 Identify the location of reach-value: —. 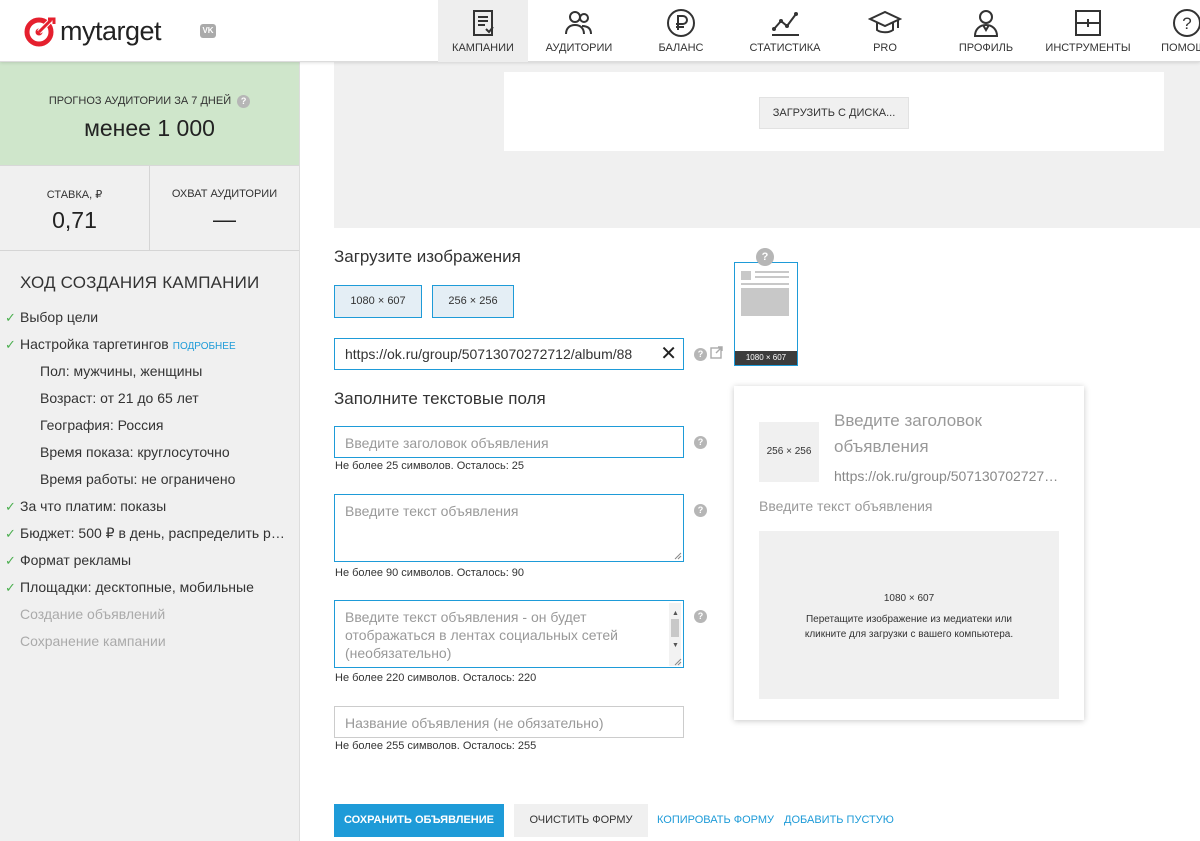
(224, 219).